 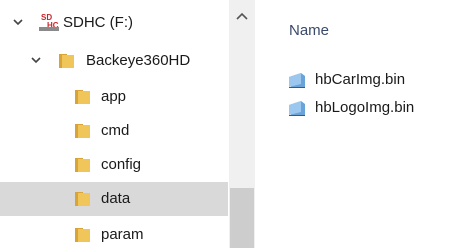 What do you see at coordinates (121, 164) in the screenshot?
I see `tree-item-label: config` at bounding box center [121, 164].